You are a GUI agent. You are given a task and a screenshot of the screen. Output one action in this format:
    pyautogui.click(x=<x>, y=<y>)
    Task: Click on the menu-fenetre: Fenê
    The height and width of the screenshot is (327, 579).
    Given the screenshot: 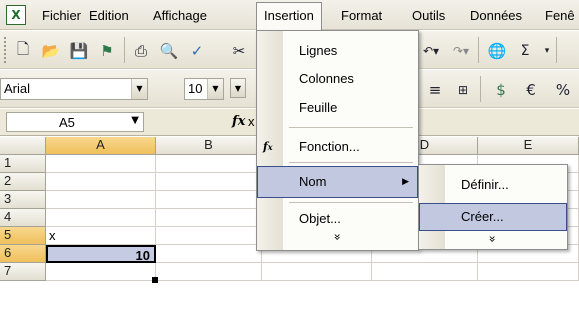 What is the action you would take?
    pyautogui.click(x=560, y=16)
    